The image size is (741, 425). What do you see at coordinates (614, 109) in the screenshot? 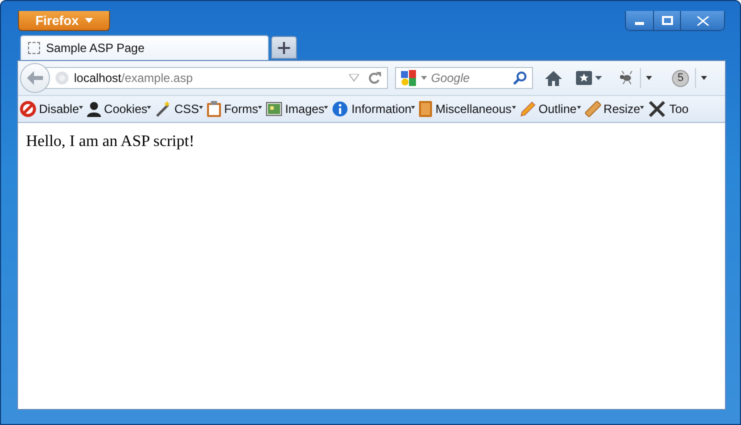
I see `toolbar-menu-button: Resize` at bounding box center [614, 109].